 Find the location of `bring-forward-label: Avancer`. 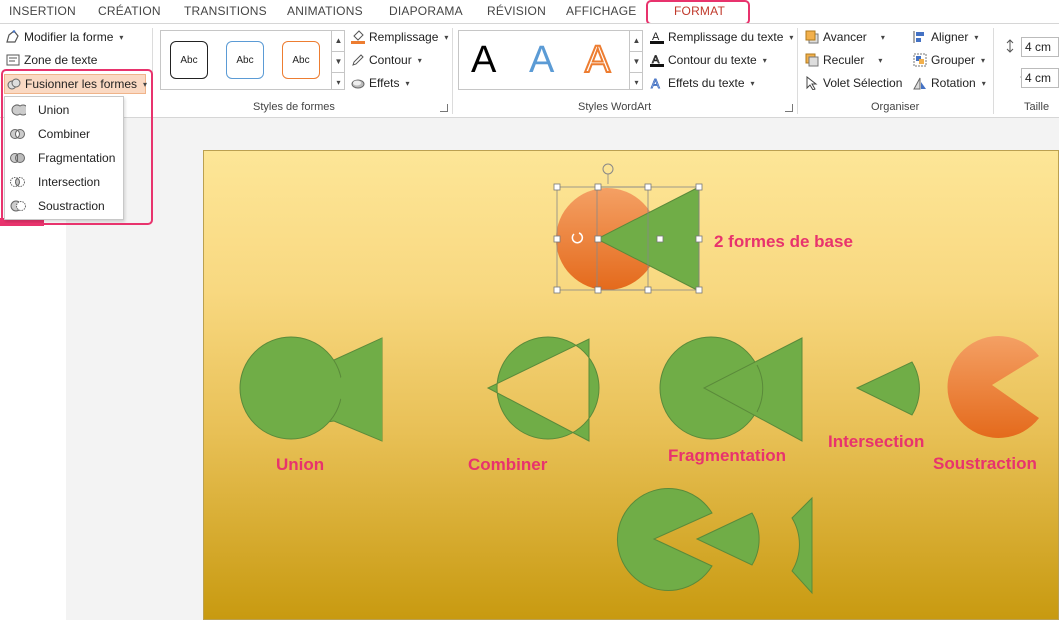

bring-forward-label: Avancer is located at coordinates (845, 37).